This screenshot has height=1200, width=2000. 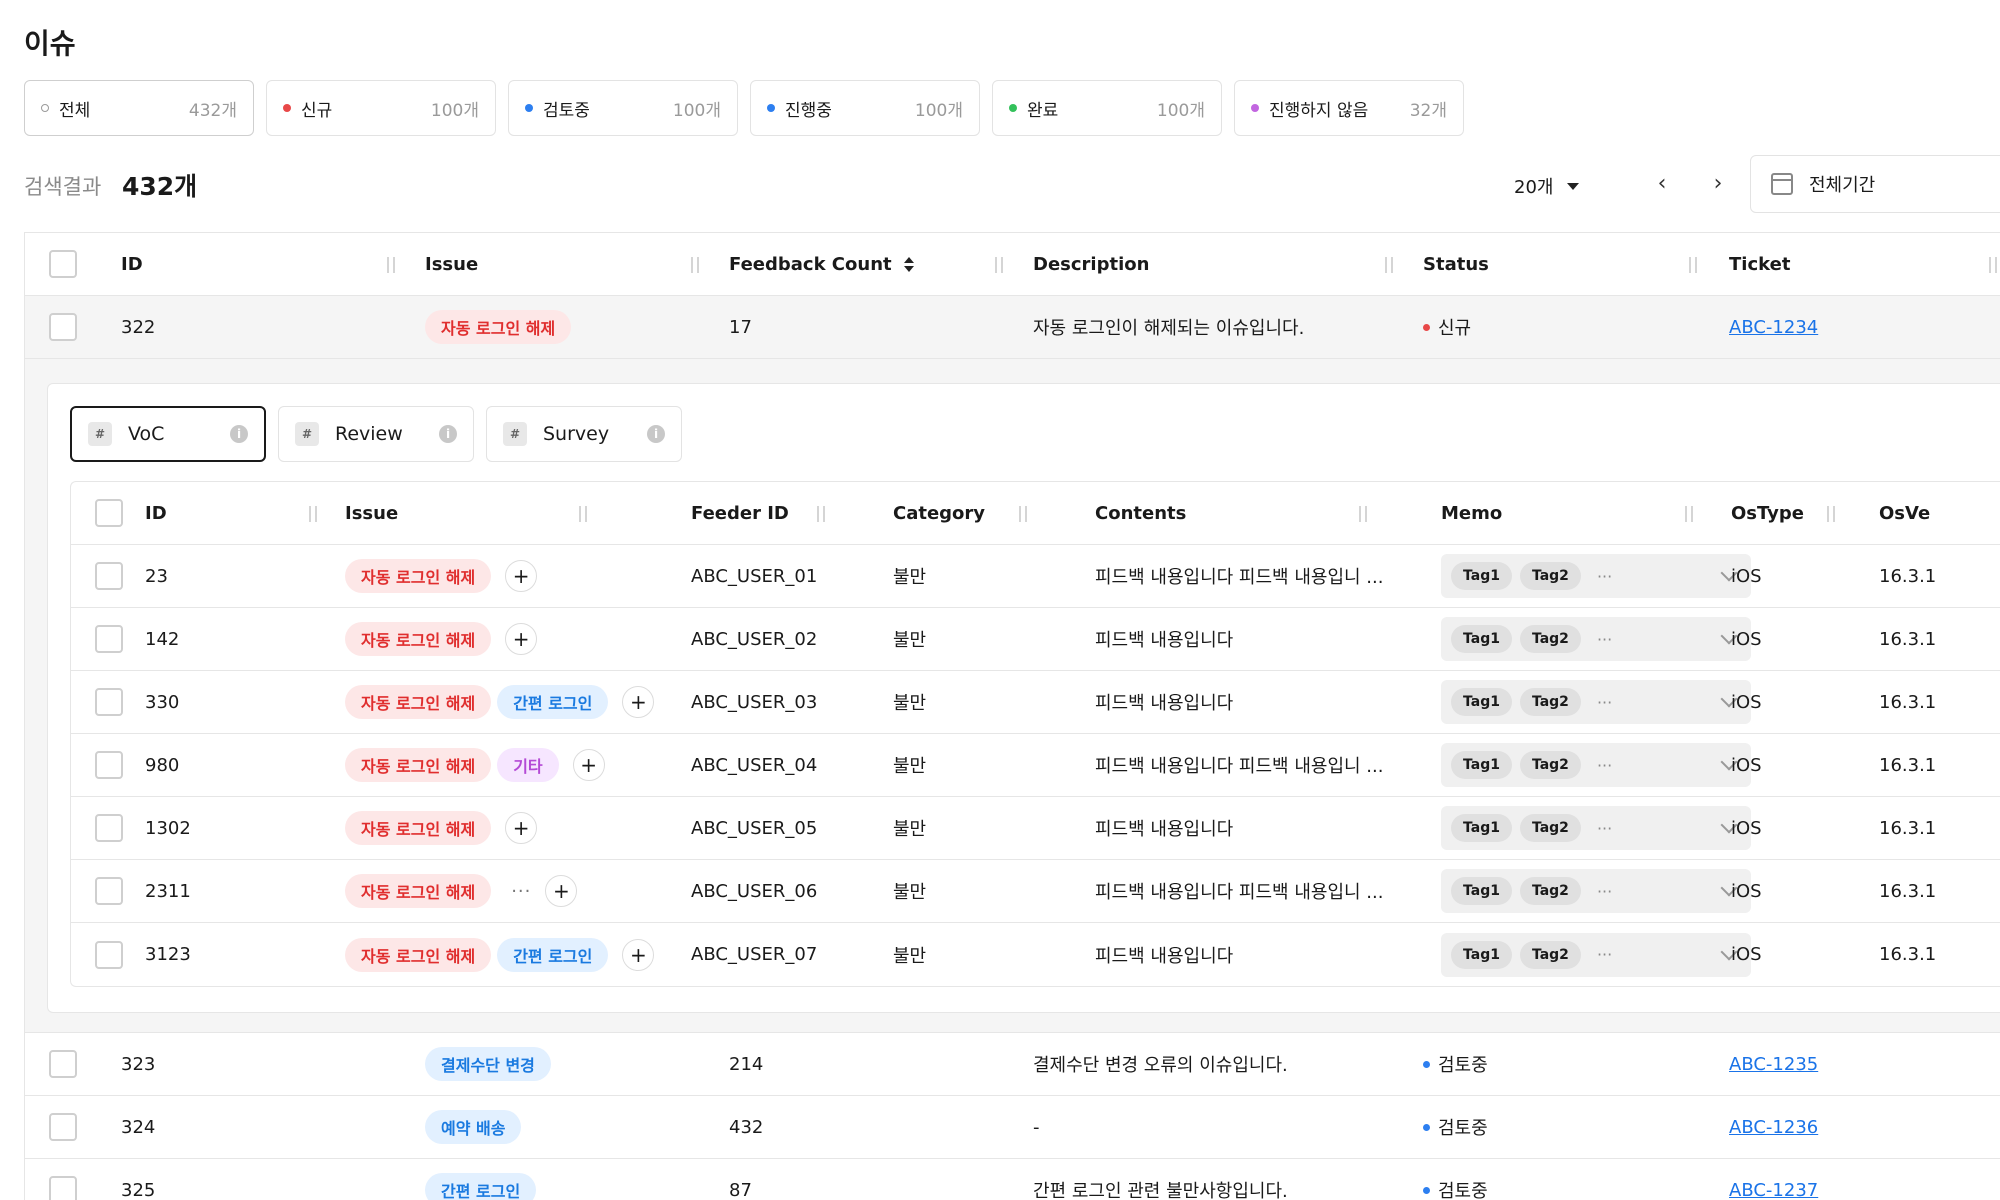 What do you see at coordinates (939, 513) in the screenshot?
I see `column-header-category: Category` at bounding box center [939, 513].